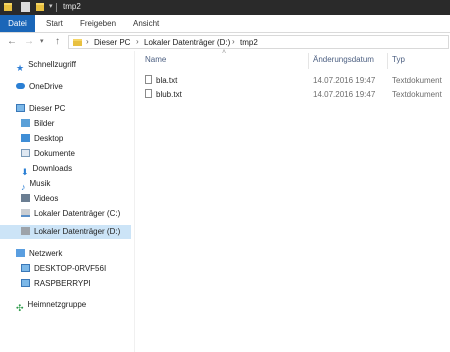 The width and height of the screenshot is (450, 352). What do you see at coordinates (187, 42) in the screenshot?
I see `breadcrumb-drive-d: Lokaler Datenträger (D:)` at bounding box center [187, 42].